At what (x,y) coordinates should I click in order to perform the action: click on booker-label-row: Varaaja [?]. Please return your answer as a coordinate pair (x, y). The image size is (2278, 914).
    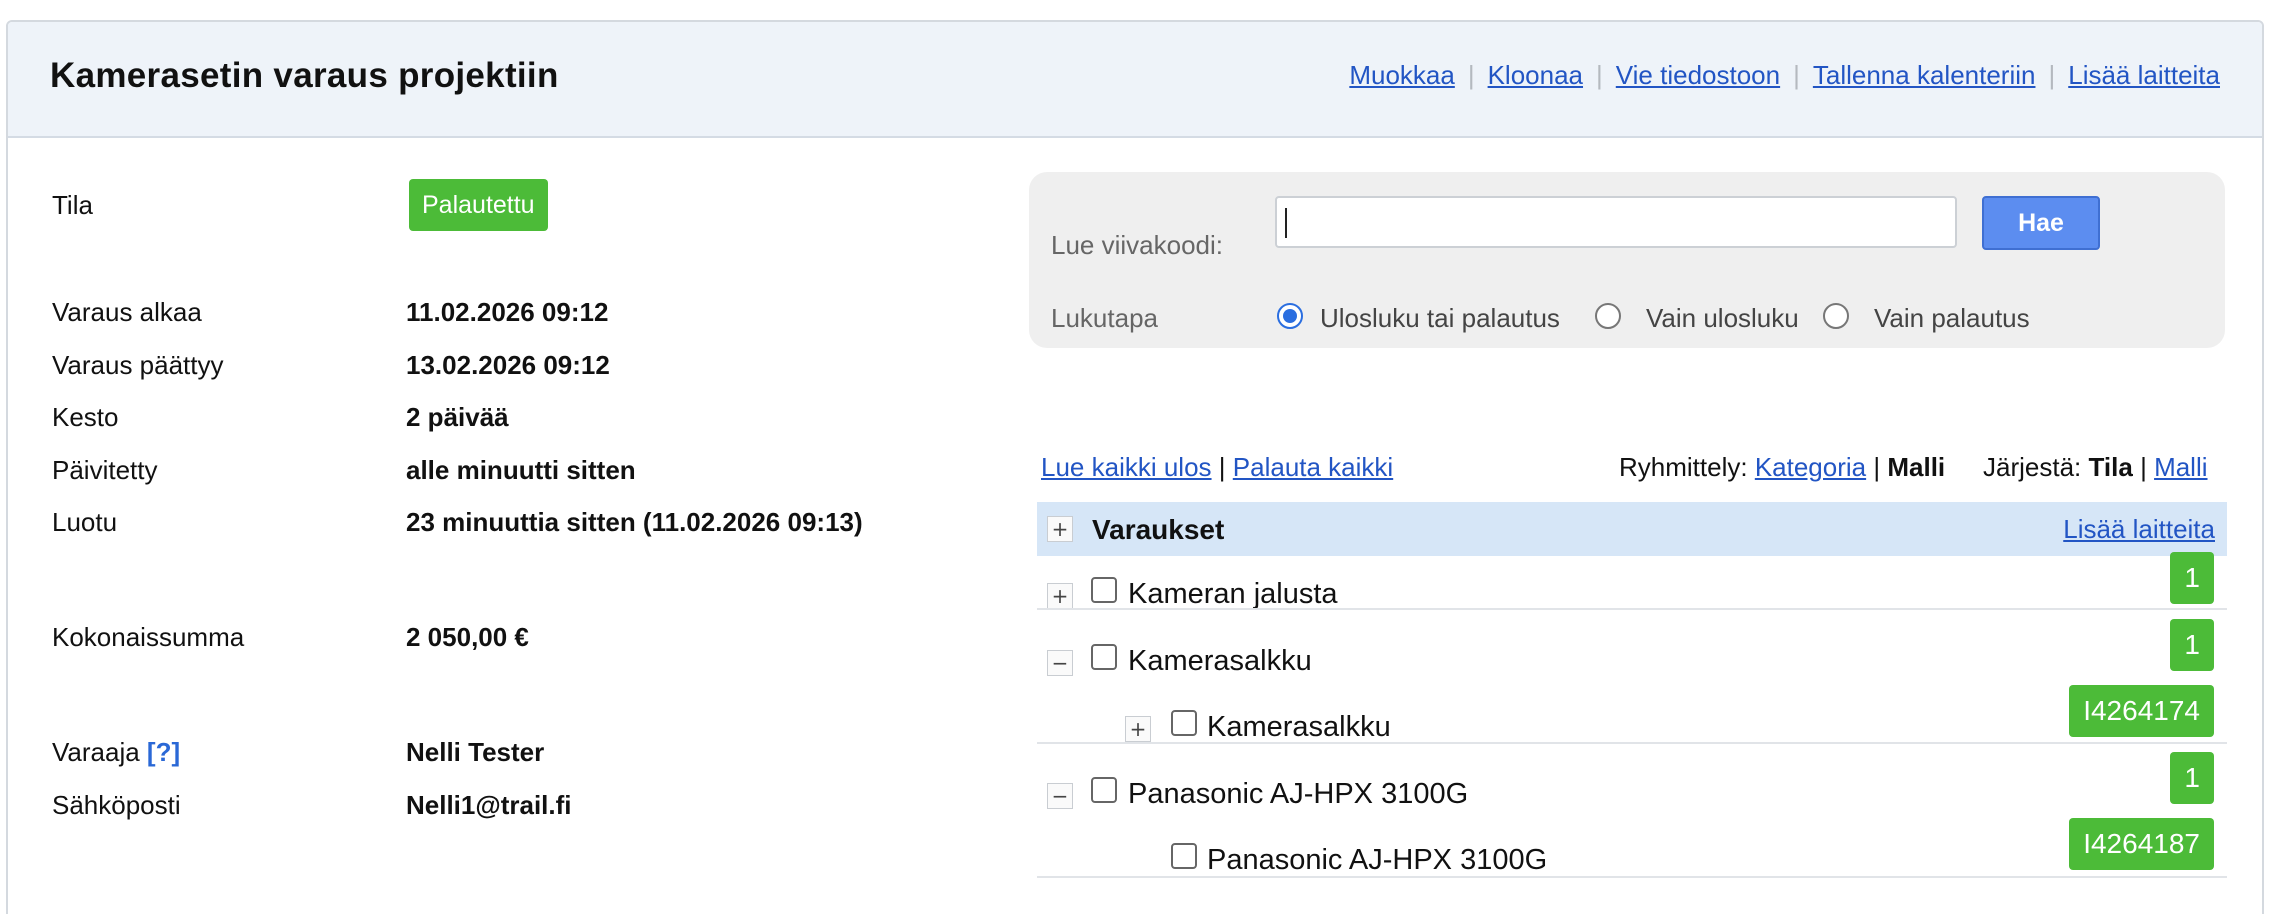
    Looking at the image, I should click on (116, 752).